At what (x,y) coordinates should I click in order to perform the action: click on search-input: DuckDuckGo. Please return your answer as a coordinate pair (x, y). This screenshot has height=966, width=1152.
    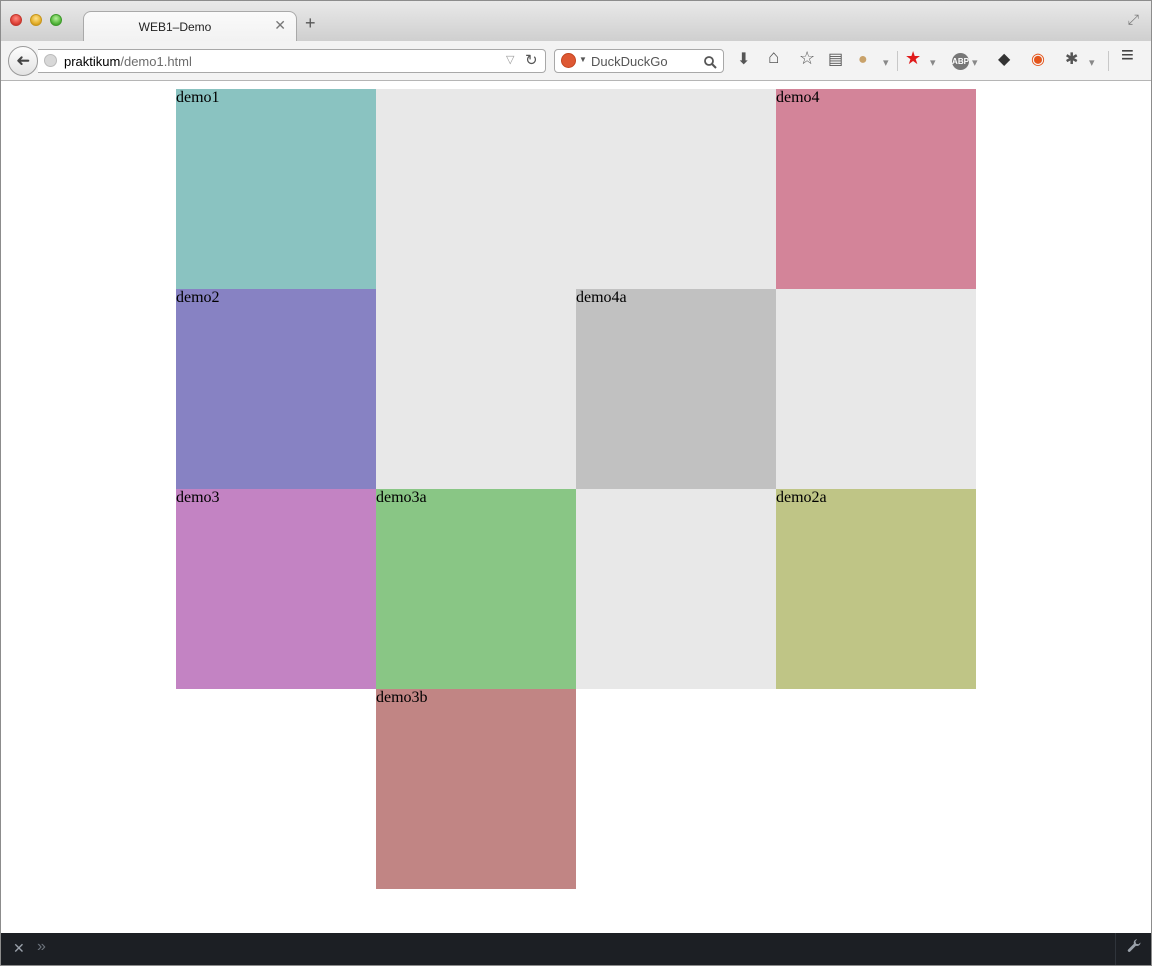
    Looking at the image, I should click on (629, 61).